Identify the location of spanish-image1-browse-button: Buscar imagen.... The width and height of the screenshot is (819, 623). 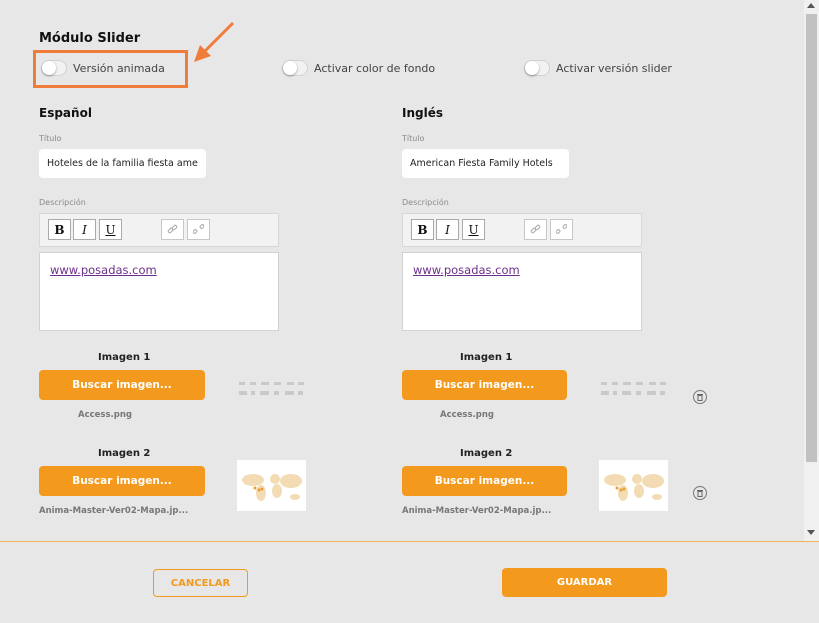
(122, 385).